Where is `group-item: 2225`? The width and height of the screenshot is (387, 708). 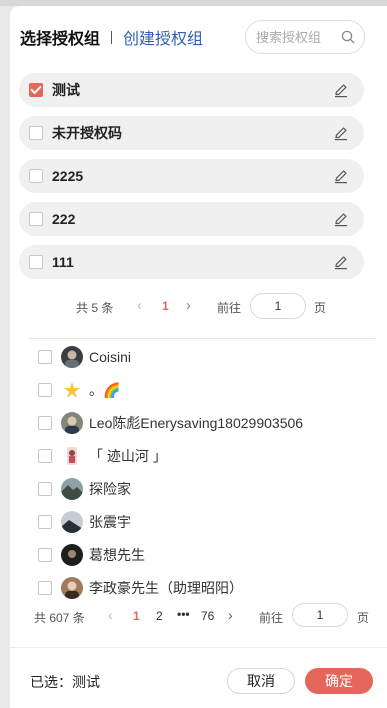 group-item: 2225 is located at coordinates (191, 176).